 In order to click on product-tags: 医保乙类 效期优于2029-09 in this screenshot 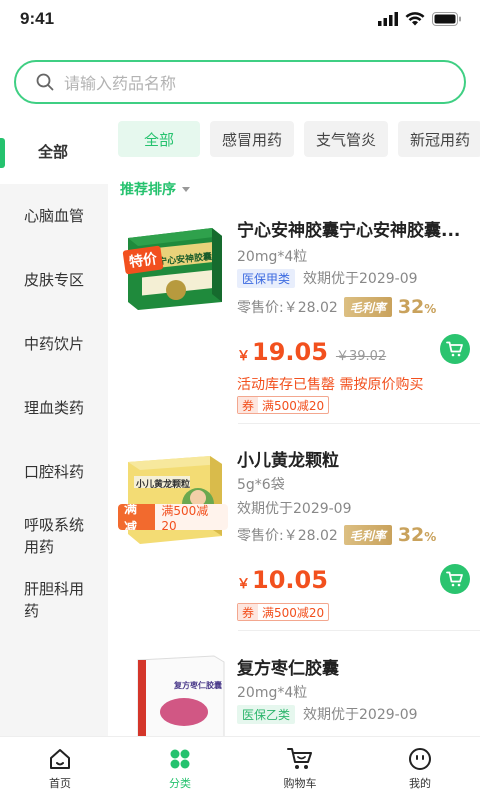, I will do `click(327, 714)`.